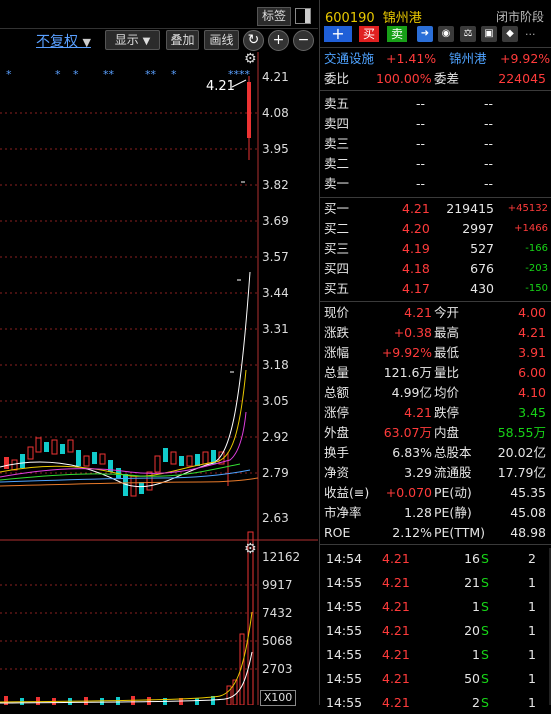 Image resolution: width=551 pixels, height=714 pixels. What do you see at coordinates (275, 473) in the screenshot?
I see `price-tick: 2.79` at bounding box center [275, 473].